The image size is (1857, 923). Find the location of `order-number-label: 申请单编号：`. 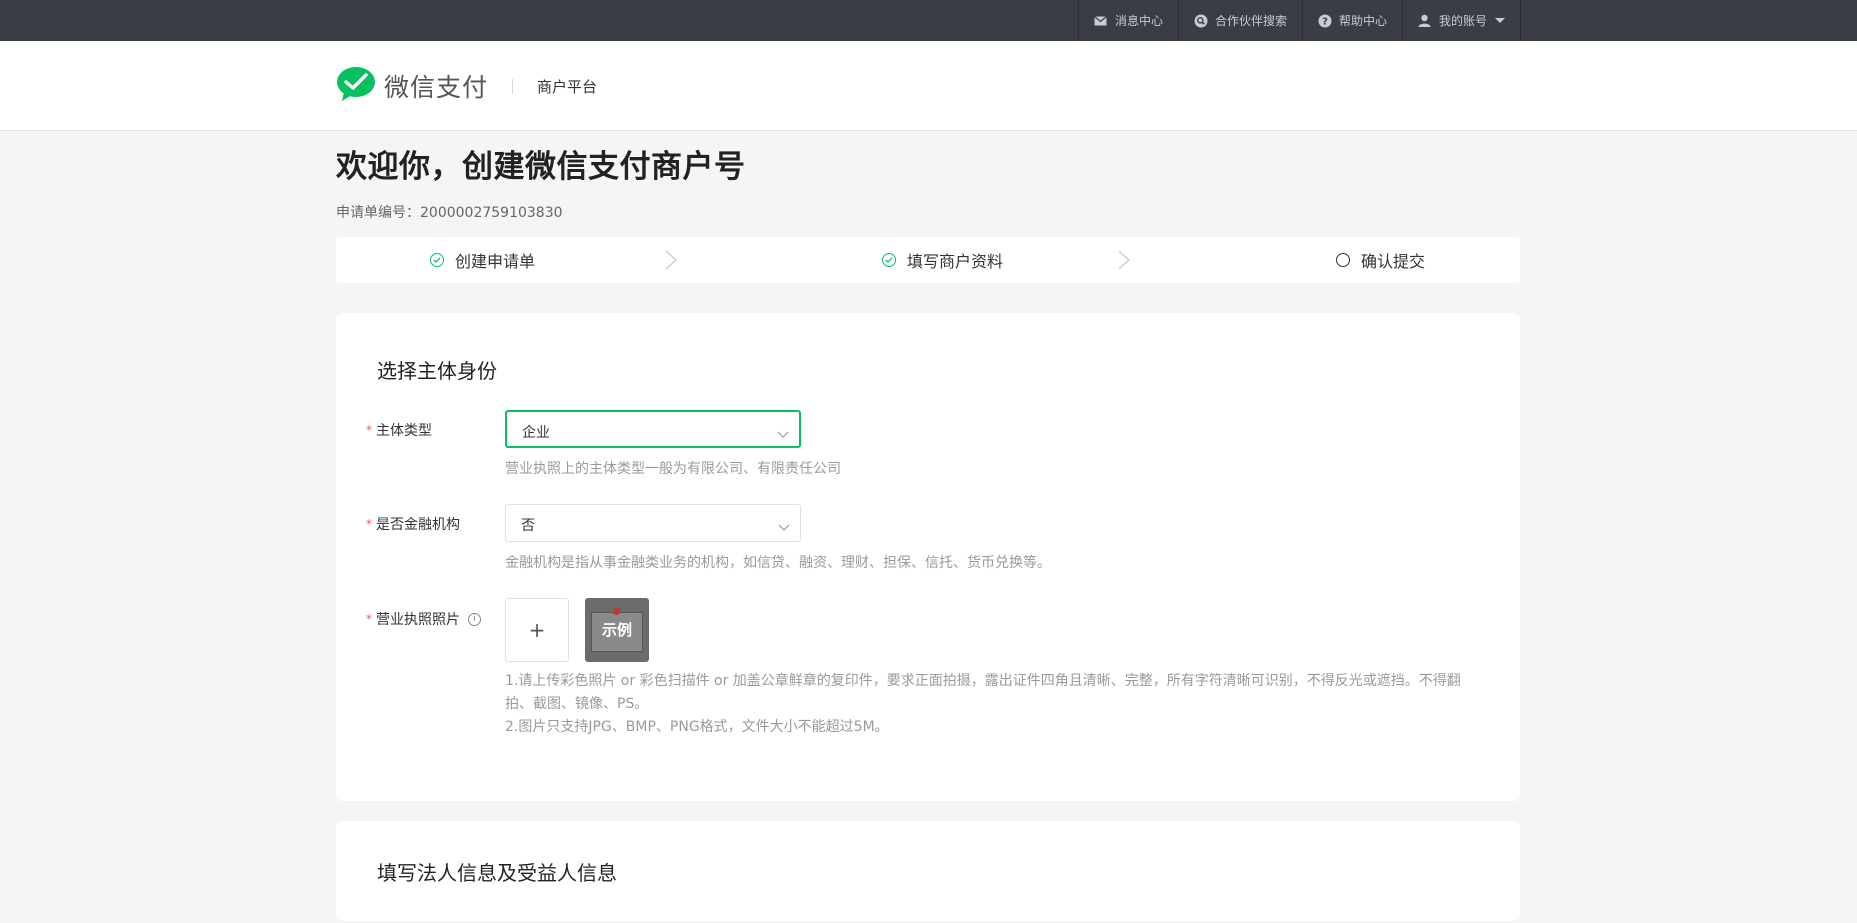

order-number-label: 申请单编号： is located at coordinates (378, 213).